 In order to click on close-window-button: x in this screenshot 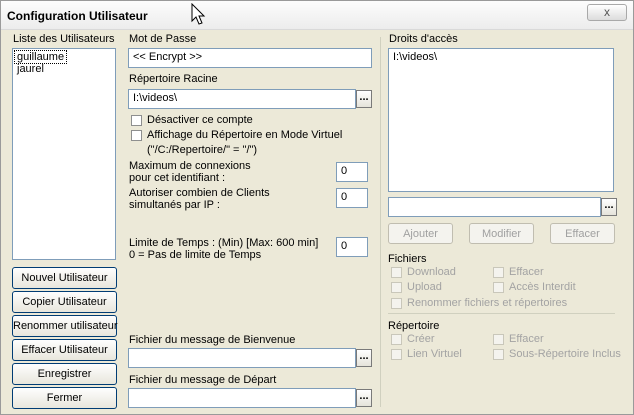, I will do `click(607, 12)`.